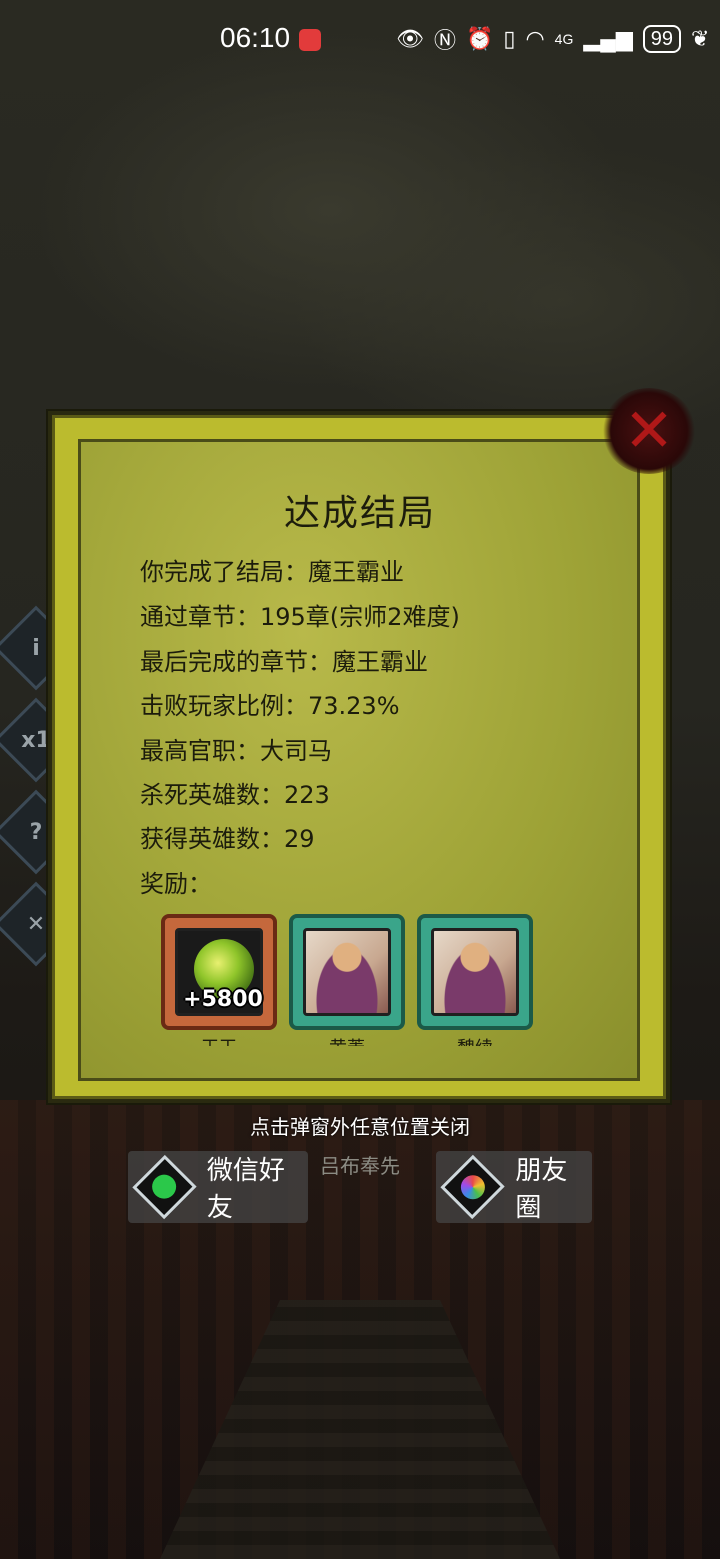 This screenshot has width=720, height=1559. Describe the element at coordinates (479, 38) in the screenshot. I see `alarm-icon: ⏰` at that location.